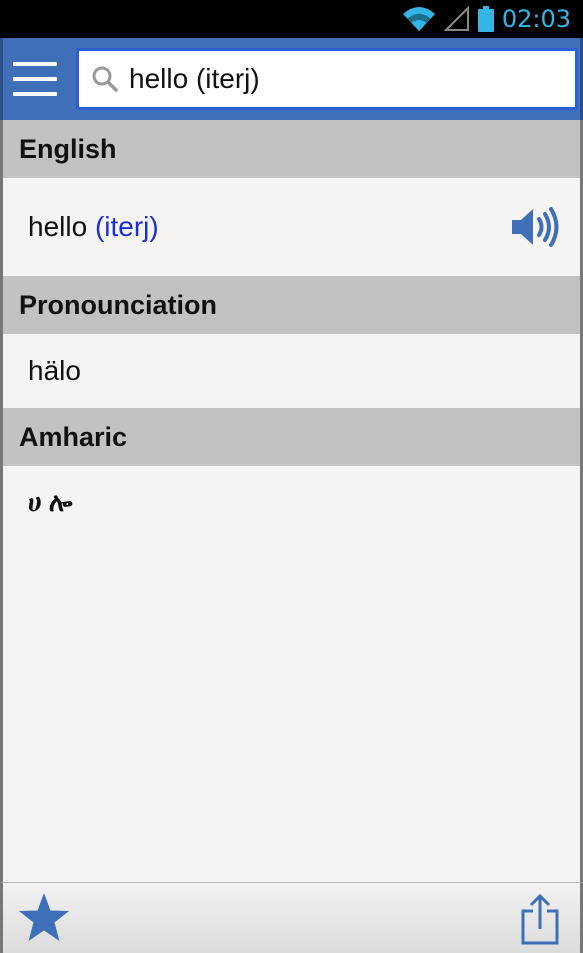 The width and height of the screenshot is (583, 953). What do you see at coordinates (485, 19) in the screenshot?
I see `battery-icon` at bounding box center [485, 19].